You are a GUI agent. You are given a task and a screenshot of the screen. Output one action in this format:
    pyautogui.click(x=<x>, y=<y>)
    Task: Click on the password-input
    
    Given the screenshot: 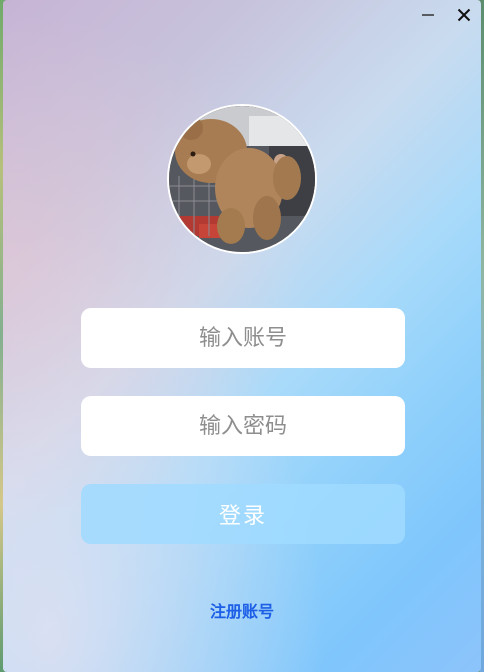 What is the action you would take?
    pyautogui.click(x=243, y=426)
    